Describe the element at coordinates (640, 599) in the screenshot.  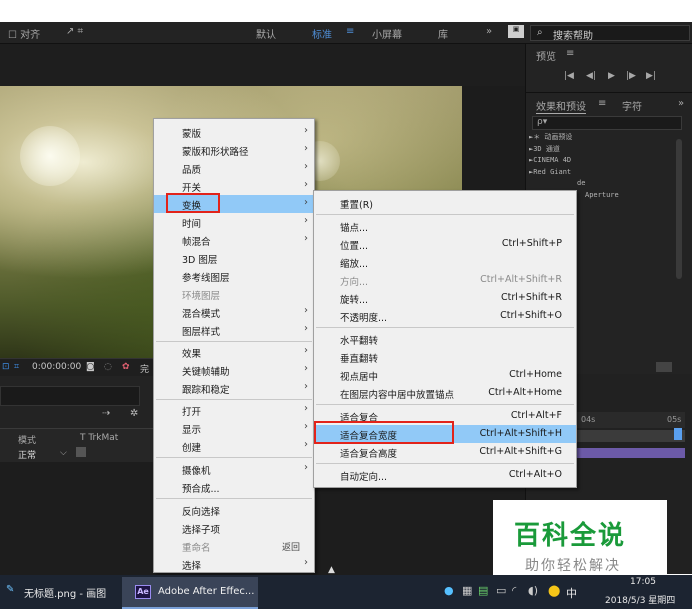
I see `clock-date: 2018/5/3 星期四` at that location.